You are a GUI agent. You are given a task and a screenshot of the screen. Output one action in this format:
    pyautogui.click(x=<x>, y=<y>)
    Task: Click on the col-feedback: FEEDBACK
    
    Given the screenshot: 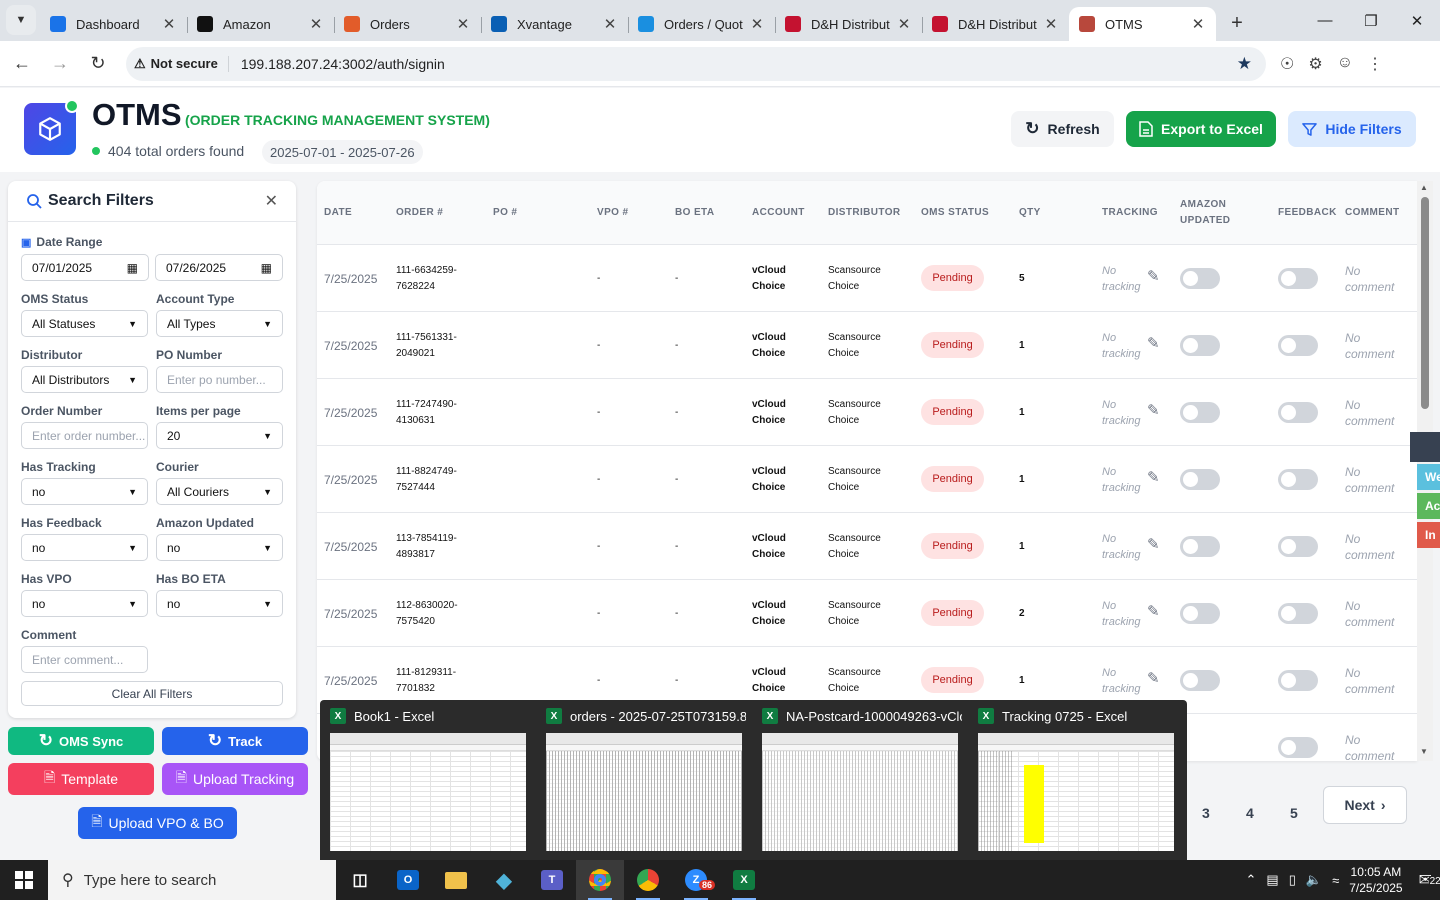 What is the action you would take?
    pyautogui.click(x=1307, y=213)
    